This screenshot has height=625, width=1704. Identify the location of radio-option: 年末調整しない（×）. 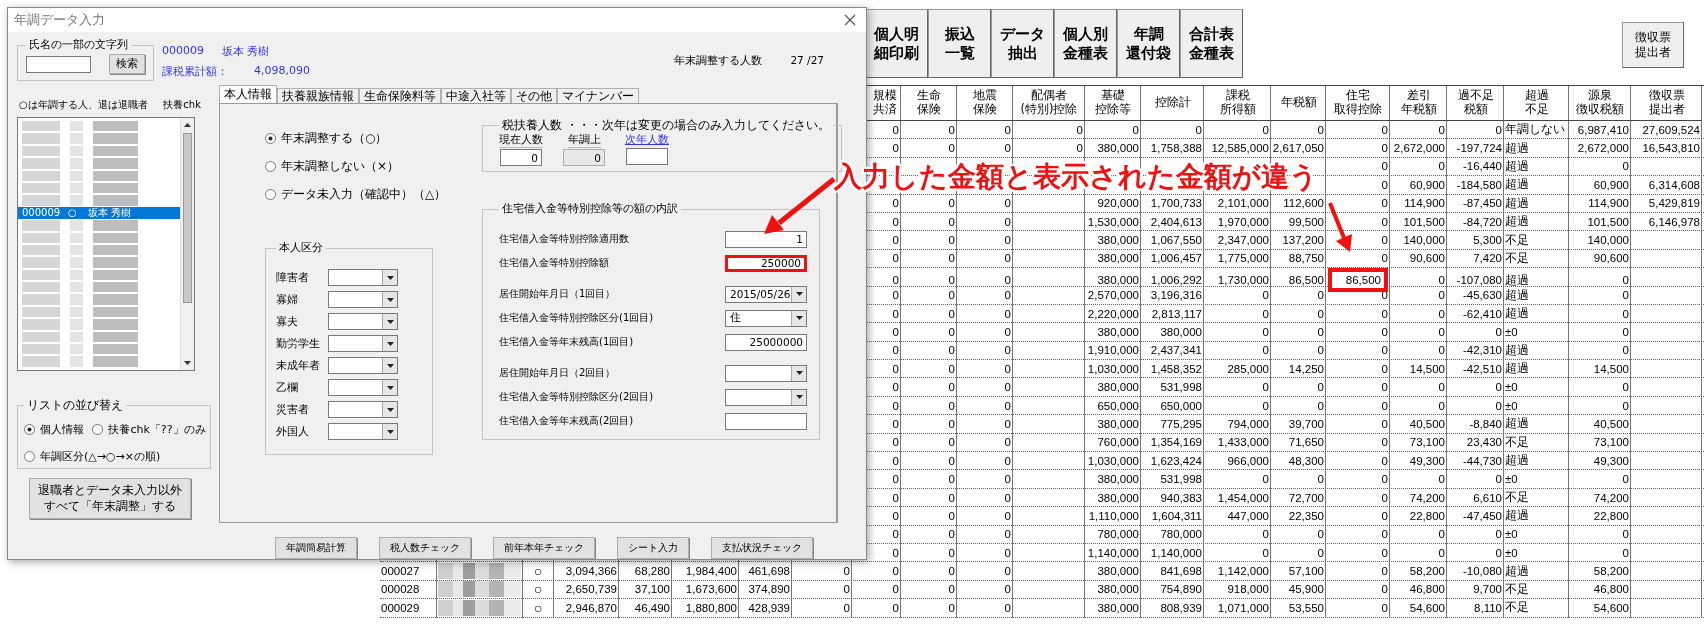
(373, 166).